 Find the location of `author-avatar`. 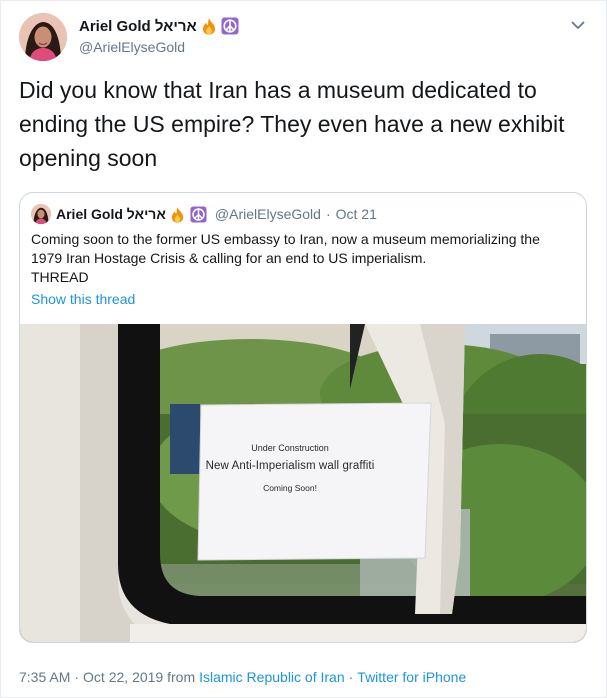

author-avatar is located at coordinates (43, 37).